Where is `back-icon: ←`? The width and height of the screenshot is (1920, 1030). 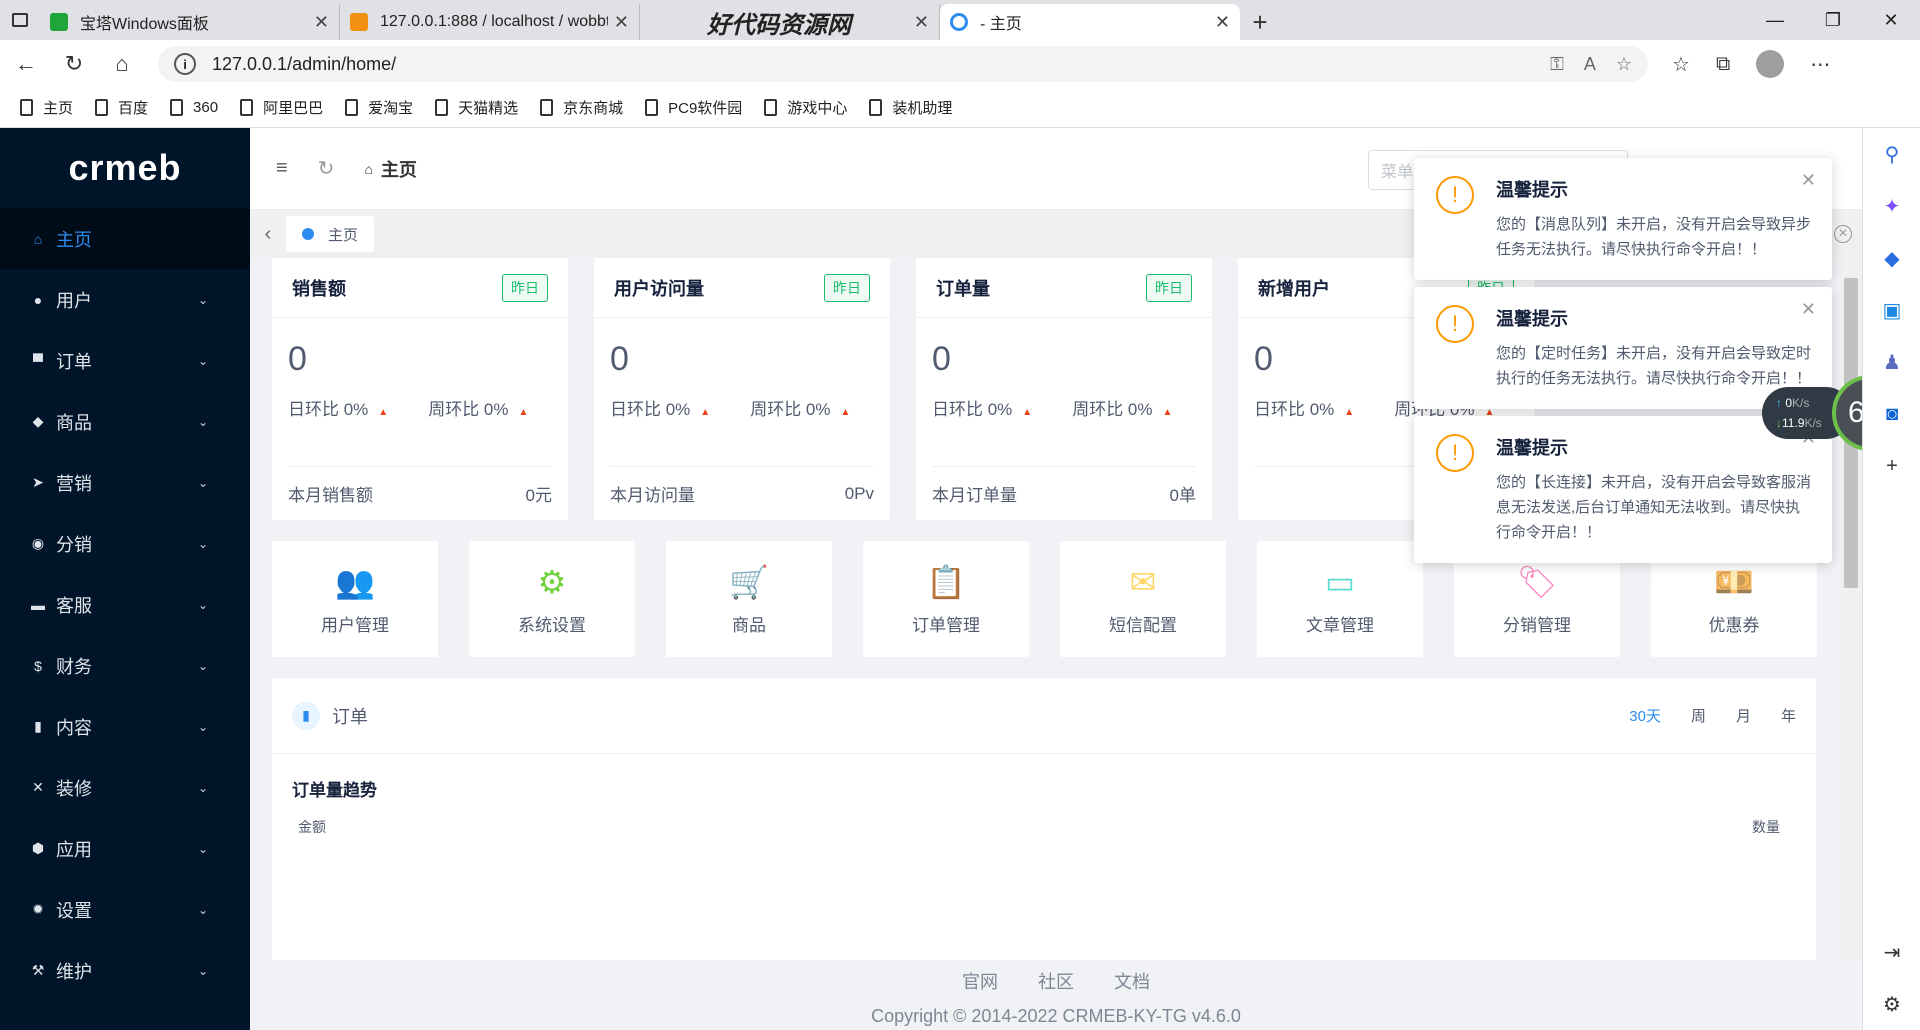 back-icon: ← is located at coordinates (26, 64).